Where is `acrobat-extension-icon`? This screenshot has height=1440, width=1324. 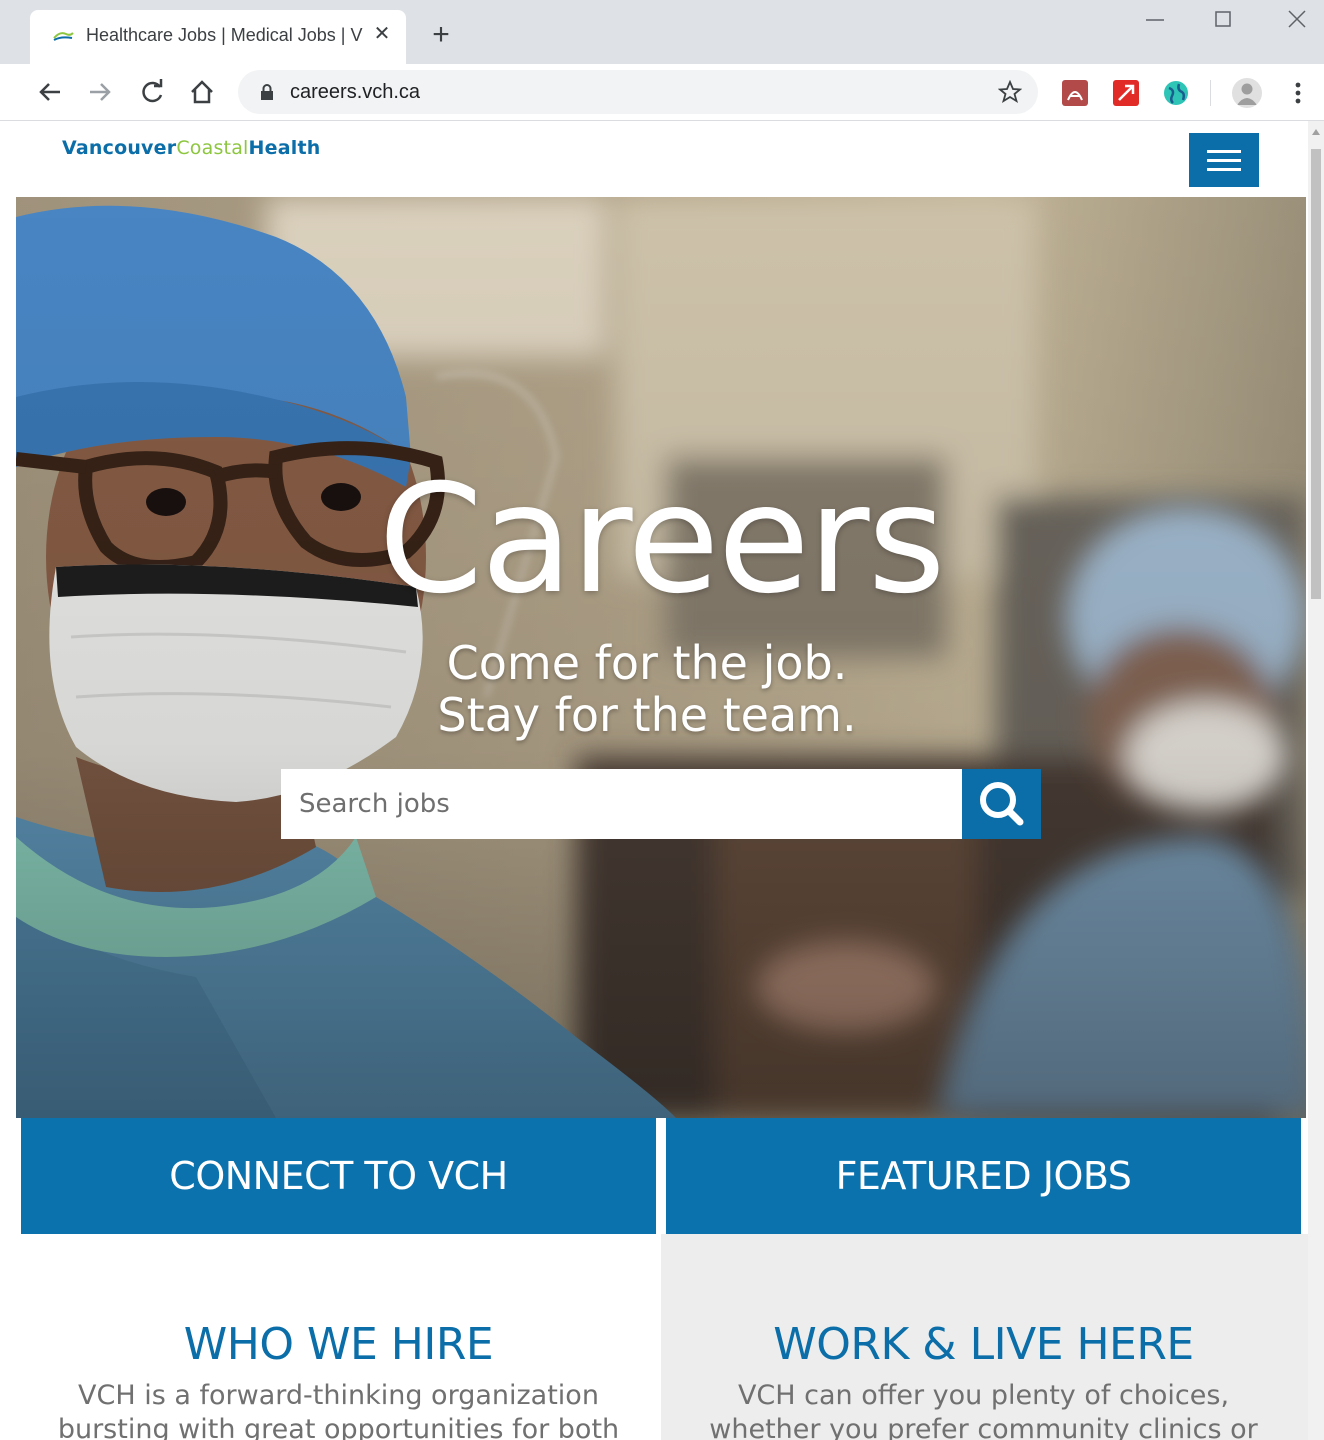
acrobat-extension-icon is located at coordinates (1126, 93).